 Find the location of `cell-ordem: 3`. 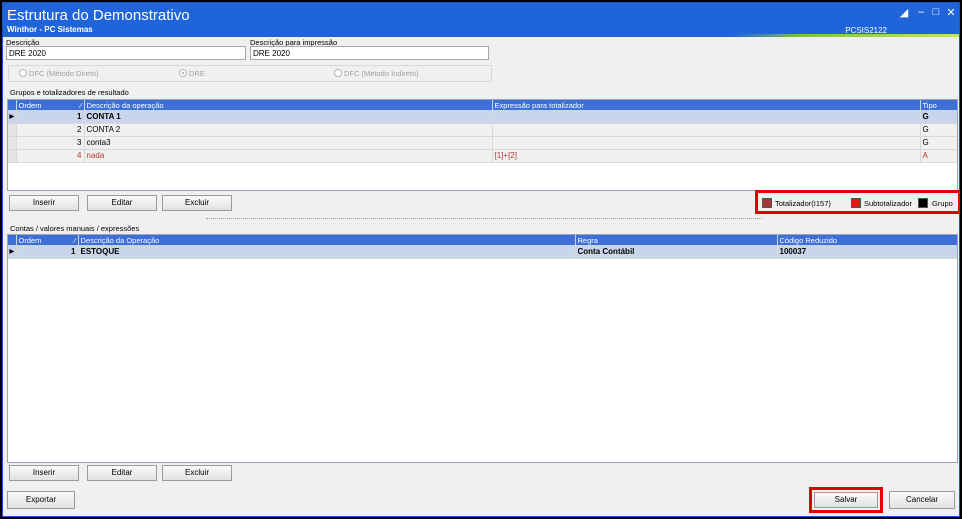

cell-ordem: 3 is located at coordinates (50, 143).